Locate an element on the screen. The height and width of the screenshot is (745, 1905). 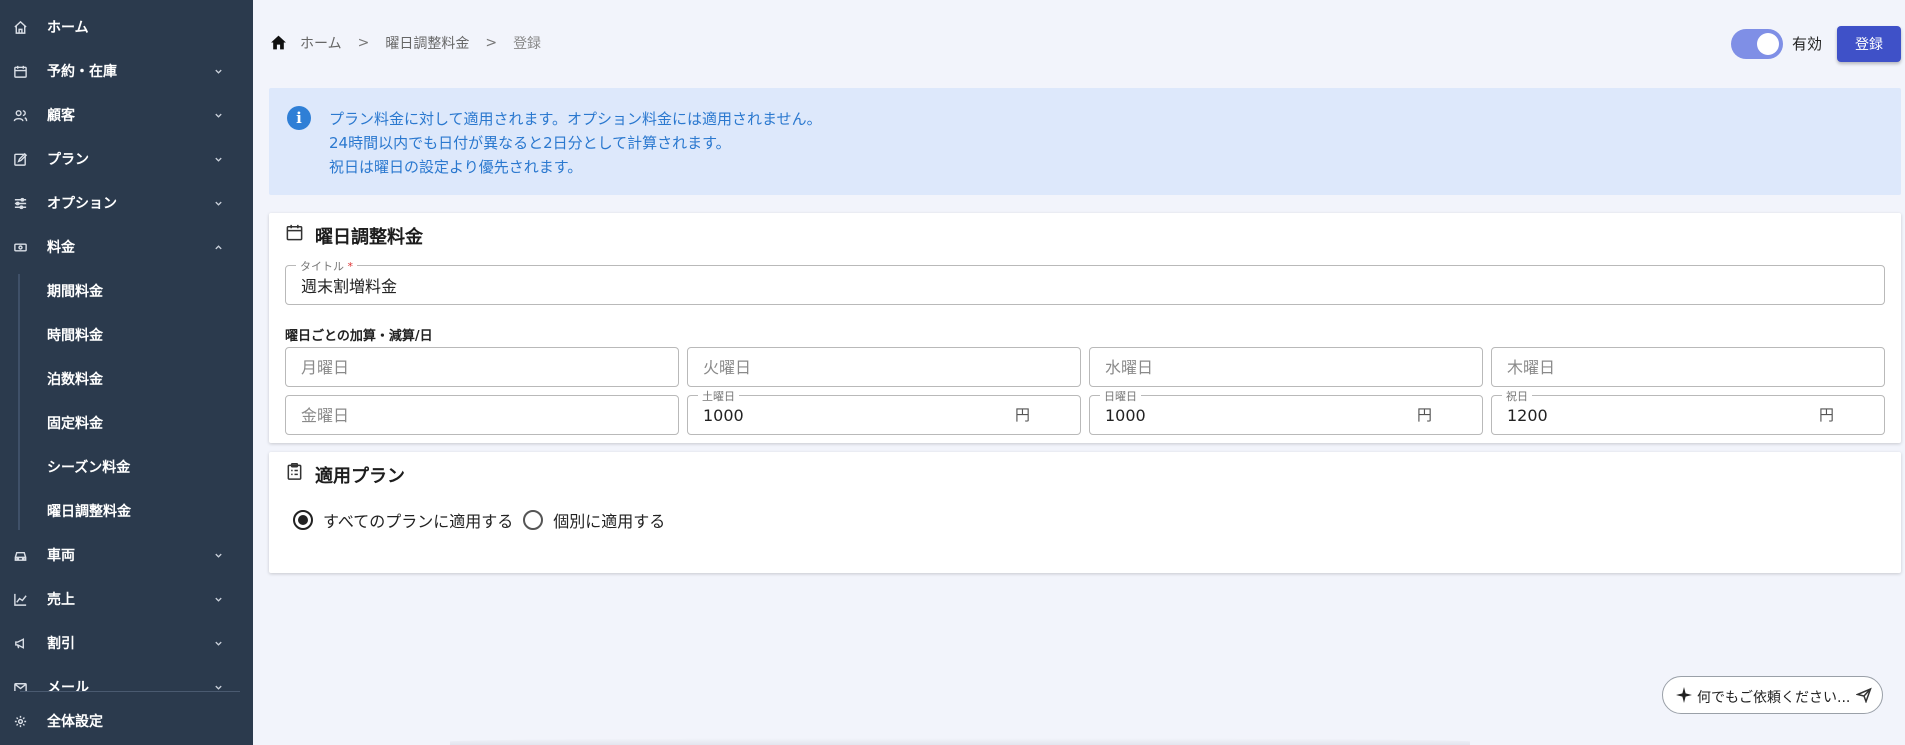
applicable-plans-card: 適用プラン すべてのプランに適用する 個別に適用する is located at coordinates (1085, 512).